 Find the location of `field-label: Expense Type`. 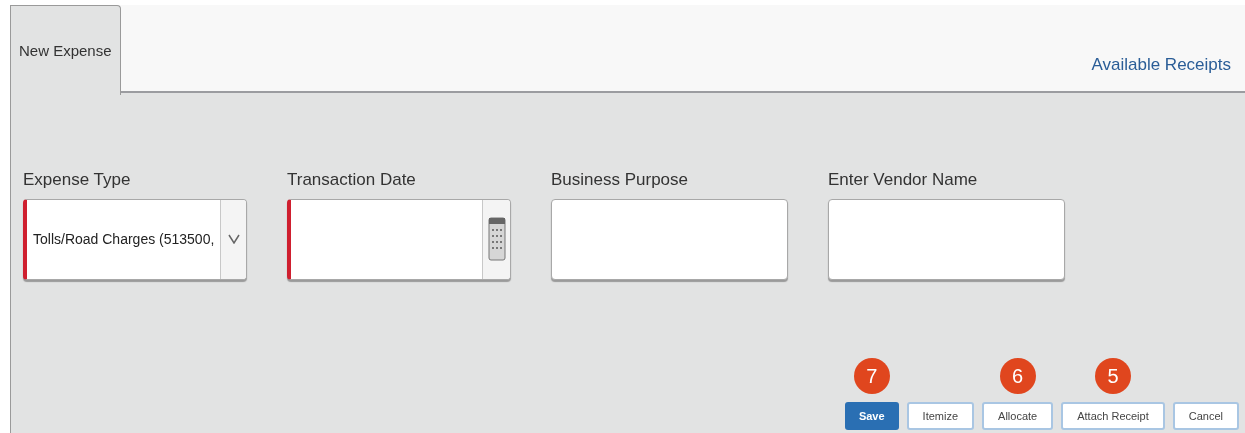

field-label: Expense Type is located at coordinates (77, 180).